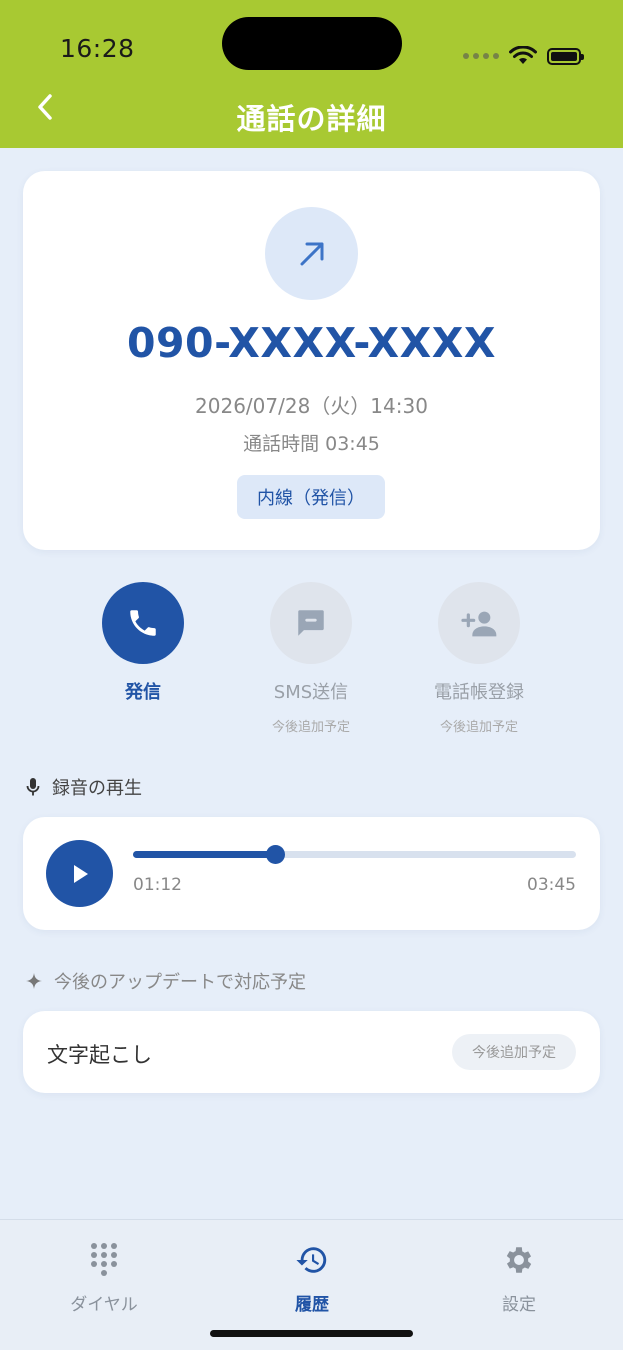 The image size is (623, 1350). Describe the element at coordinates (311, 406) in the screenshot. I see `call-datetime: 2026/07/28（火）14:30` at that location.